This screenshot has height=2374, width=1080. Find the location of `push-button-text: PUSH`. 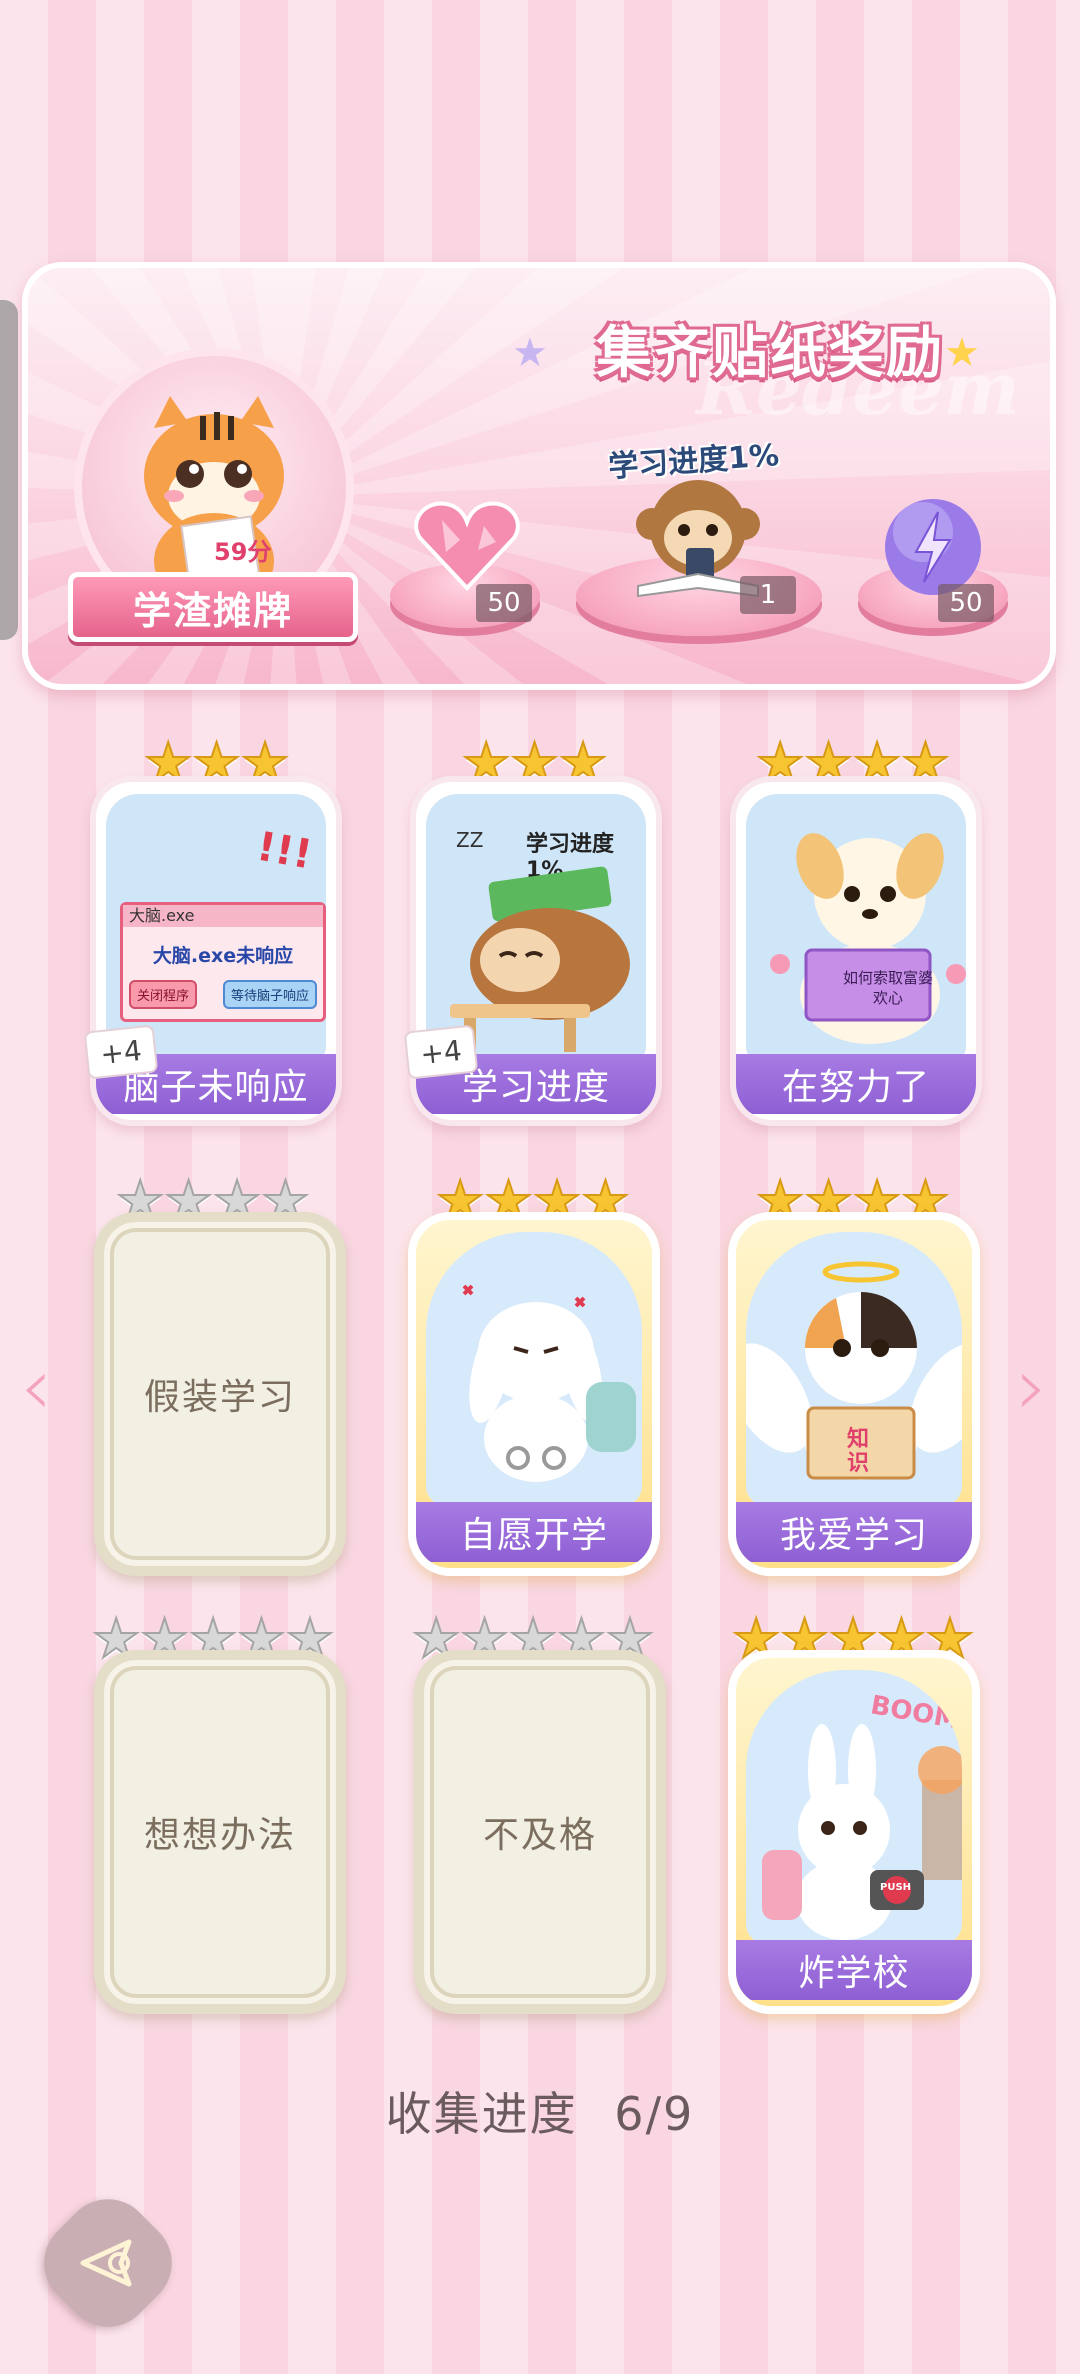

push-button-text: PUSH is located at coordinates (896, 1887).